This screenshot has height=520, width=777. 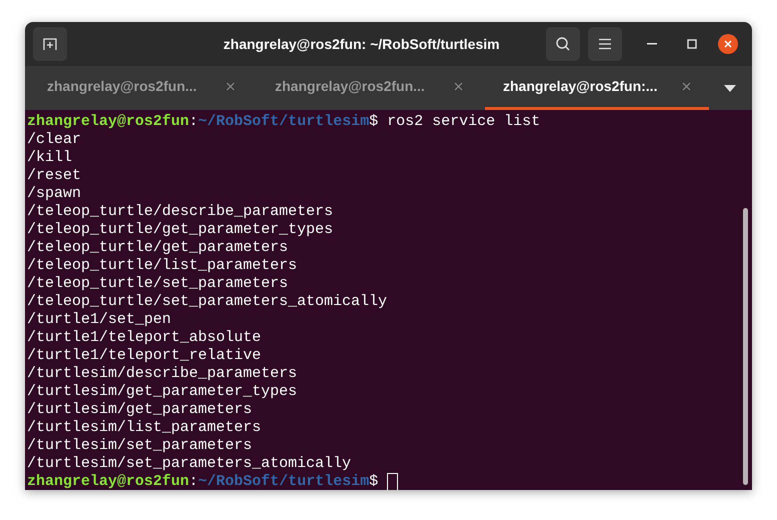 I want to click on new-tab-icon, so click(x=50, y=44).